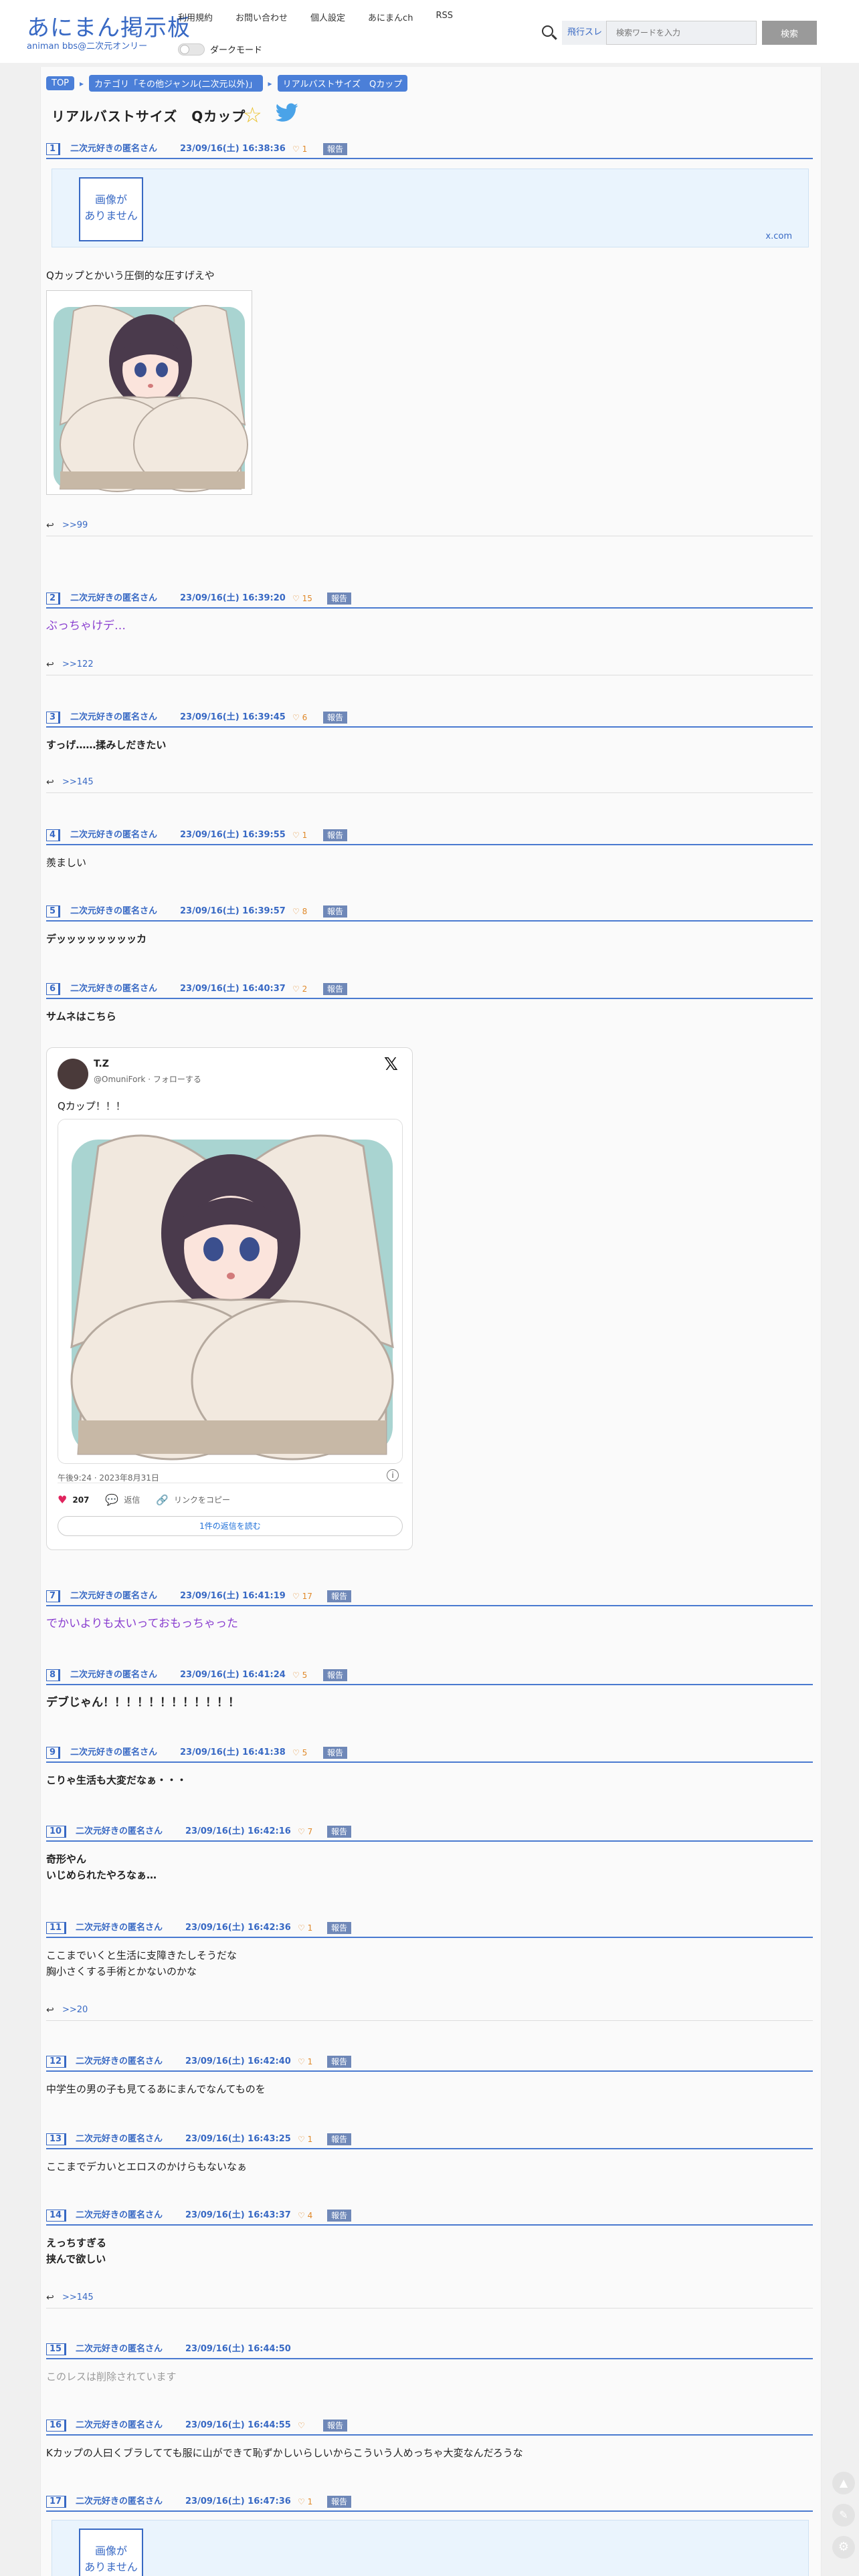  What do you see at coordinates (78, 664) in the screenshot?
I see `reply-link: >>122` at bounding box center [78, 664].